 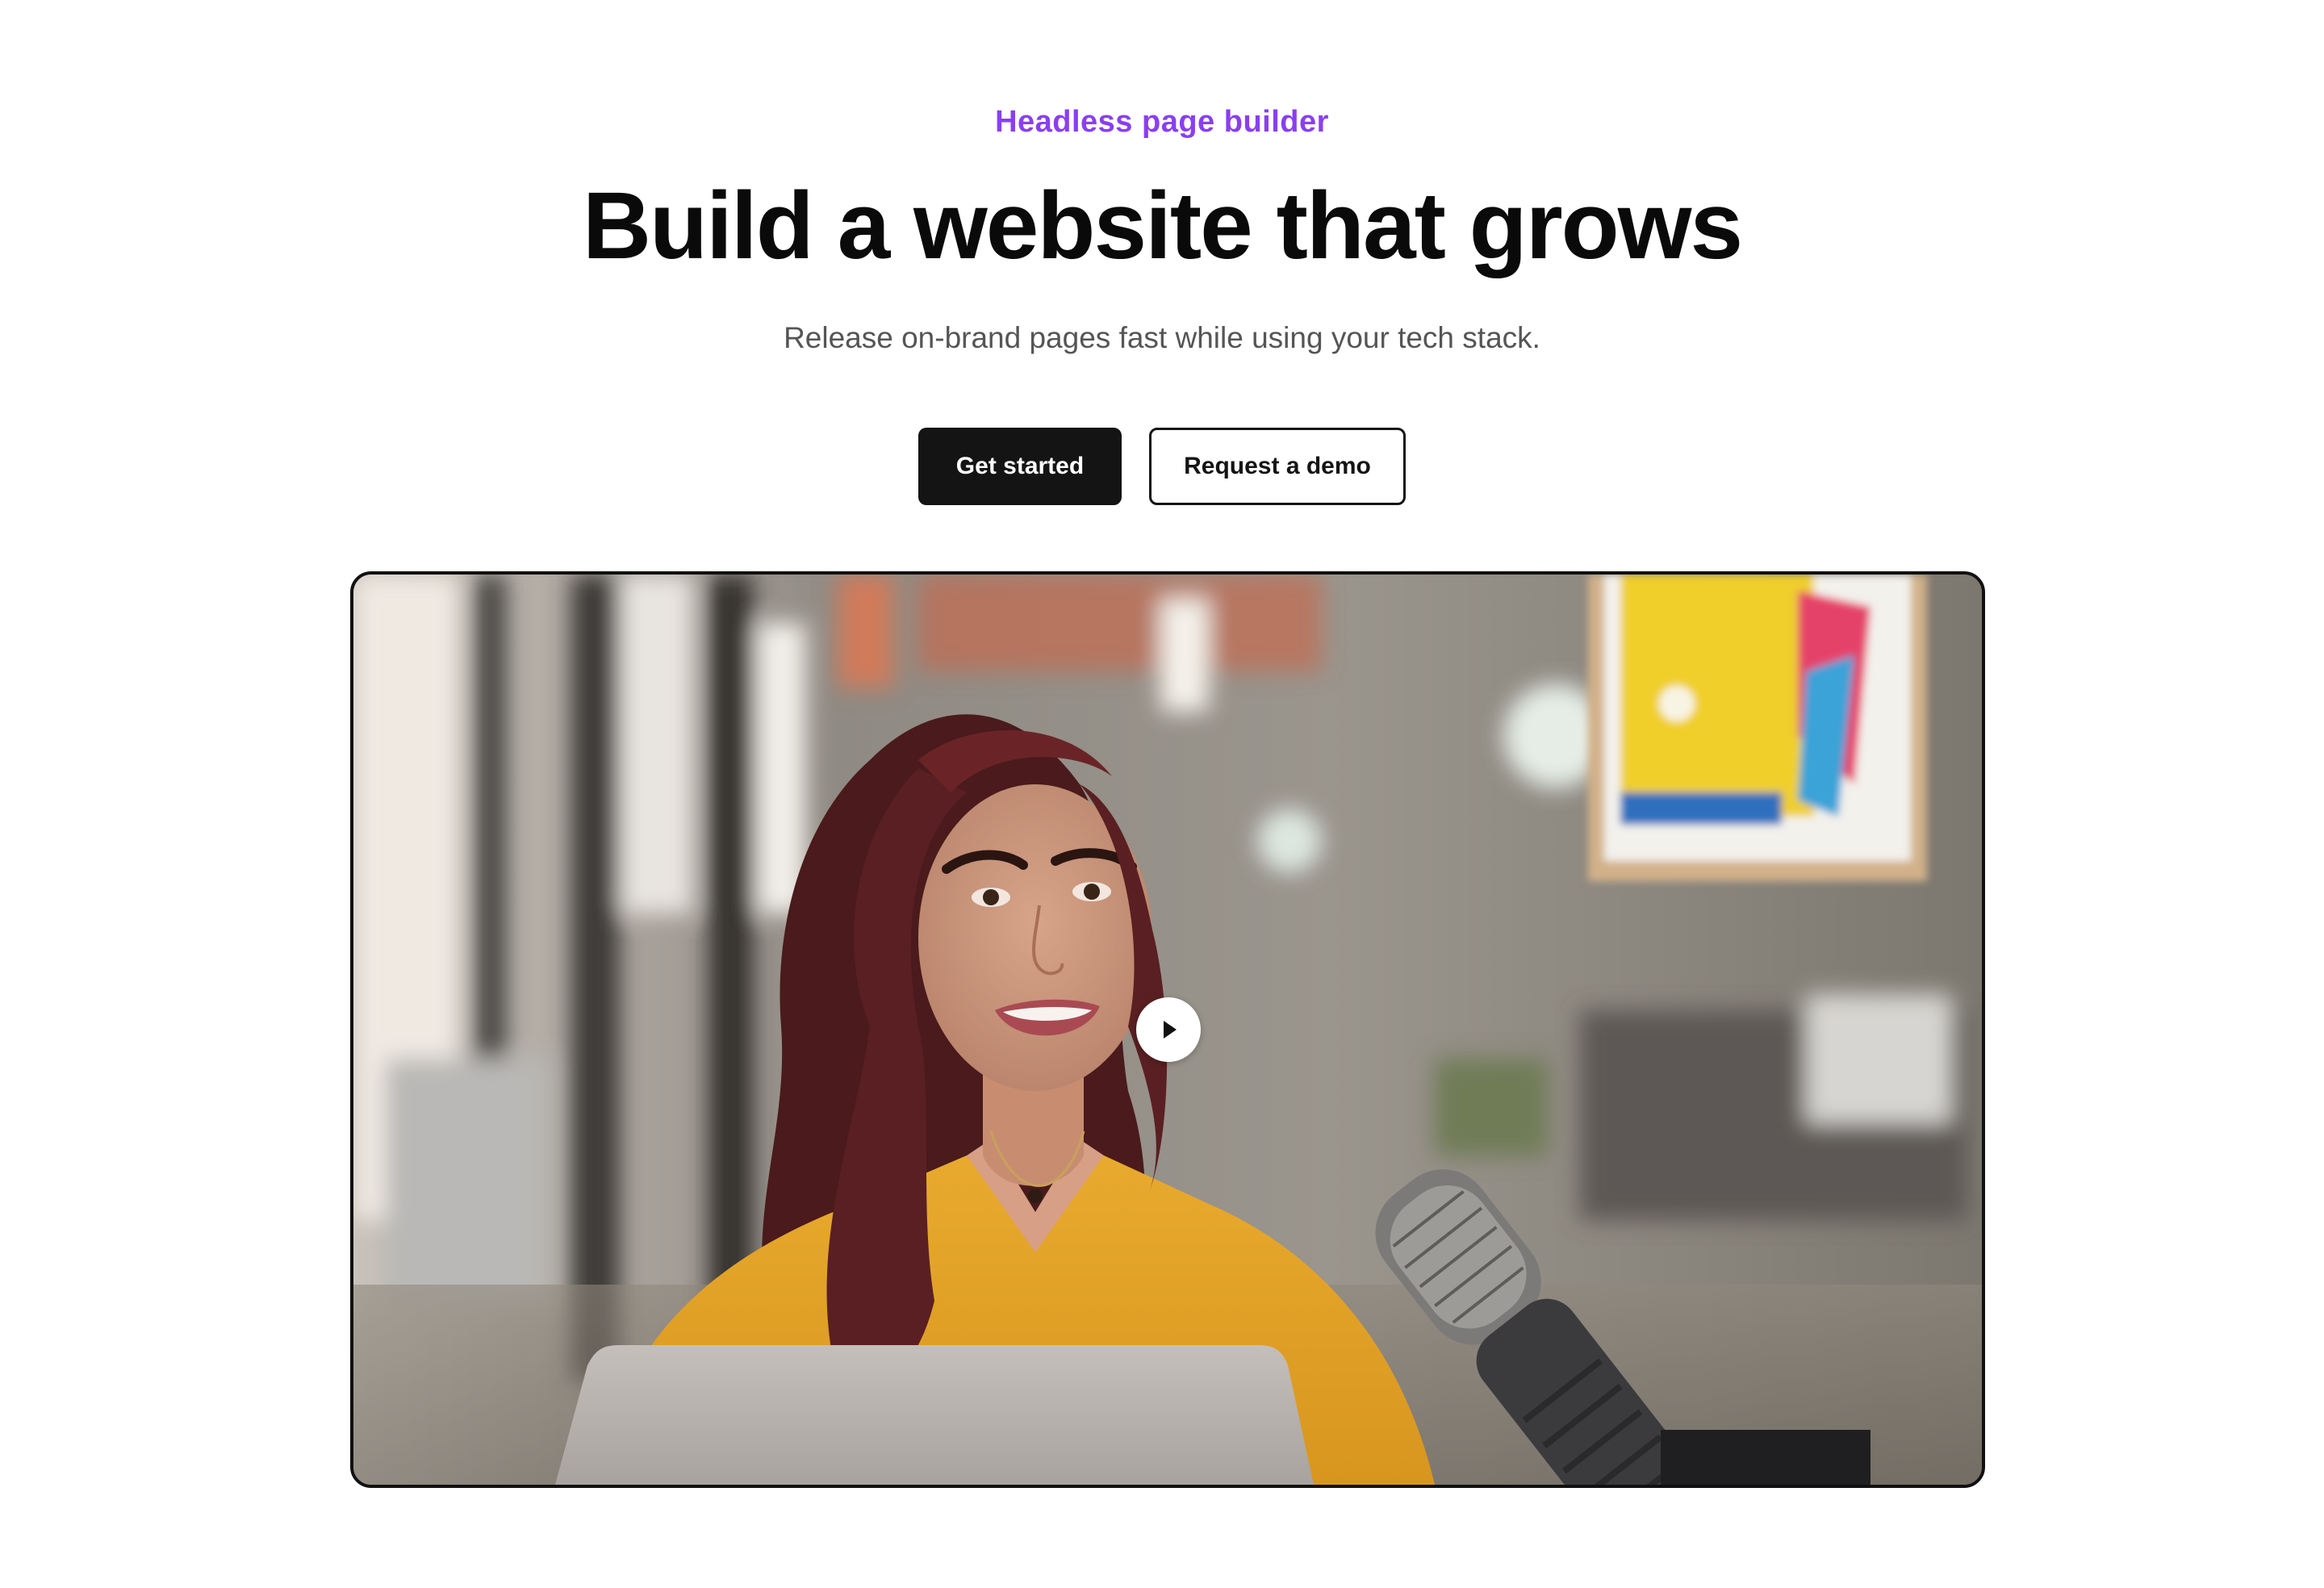 I want to click on request-demo-button: Request a demo, so click(x=1277, y=466).